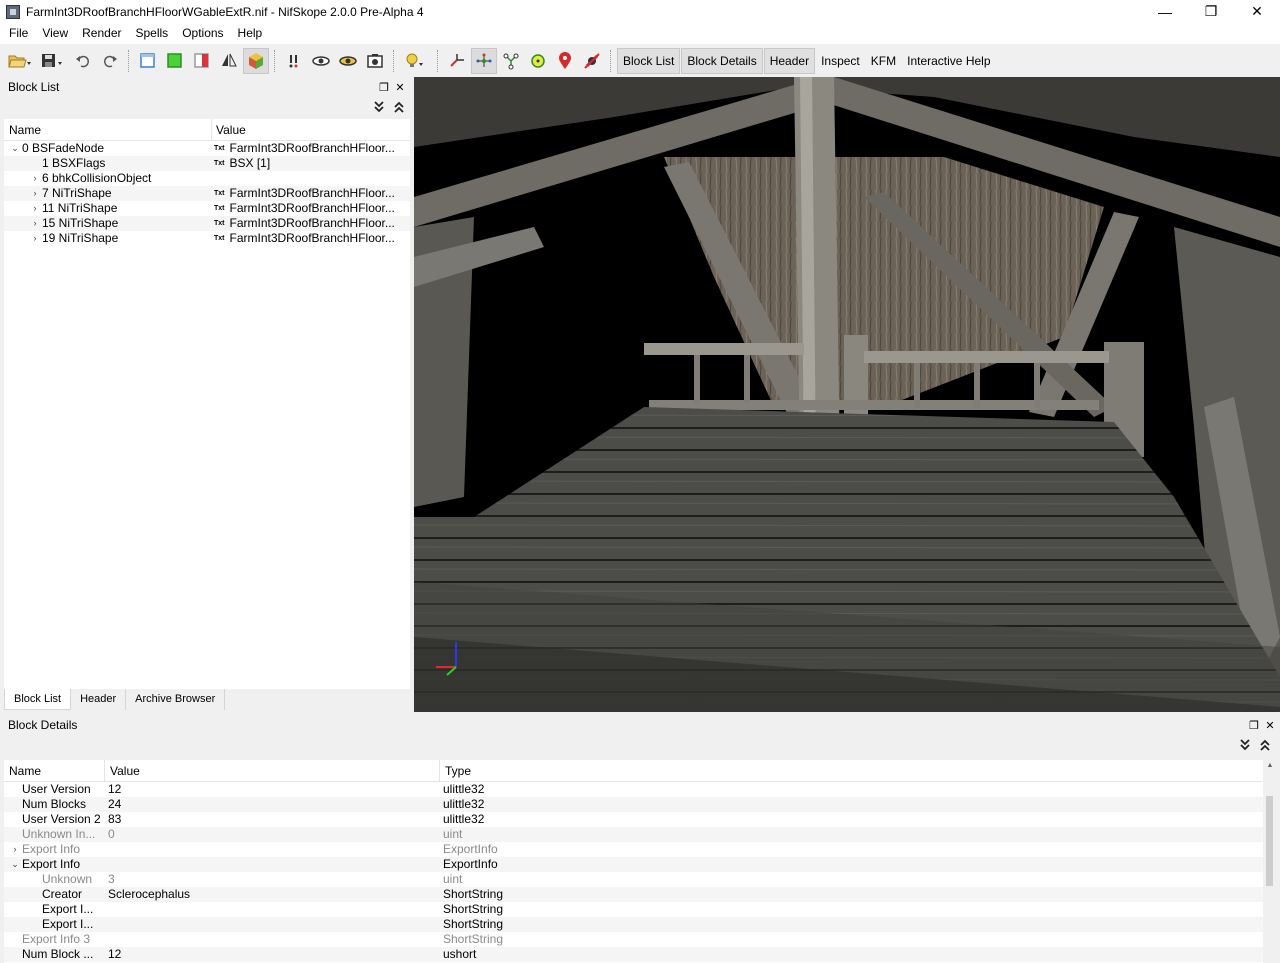  Describe the element at coordinates (101, 33) in the screenshot. I see `menu-render: Render` at that location.